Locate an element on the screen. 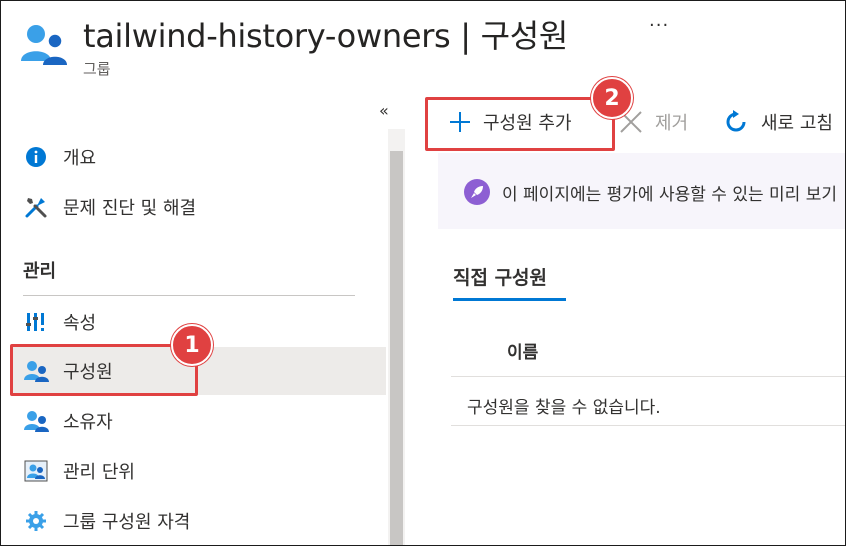 This screenshot has height=546, width=846. refresh-label: 새로 고침 is located at coordinates (797, 123).